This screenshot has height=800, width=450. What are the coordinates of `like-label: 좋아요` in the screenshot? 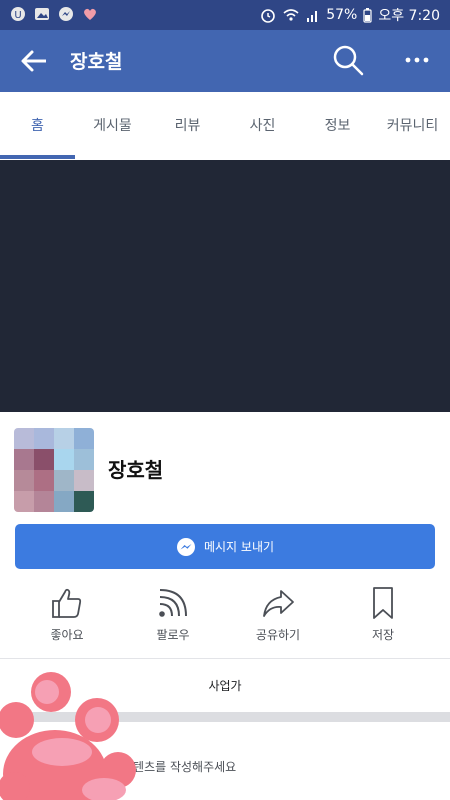 It's located at (67, 635).